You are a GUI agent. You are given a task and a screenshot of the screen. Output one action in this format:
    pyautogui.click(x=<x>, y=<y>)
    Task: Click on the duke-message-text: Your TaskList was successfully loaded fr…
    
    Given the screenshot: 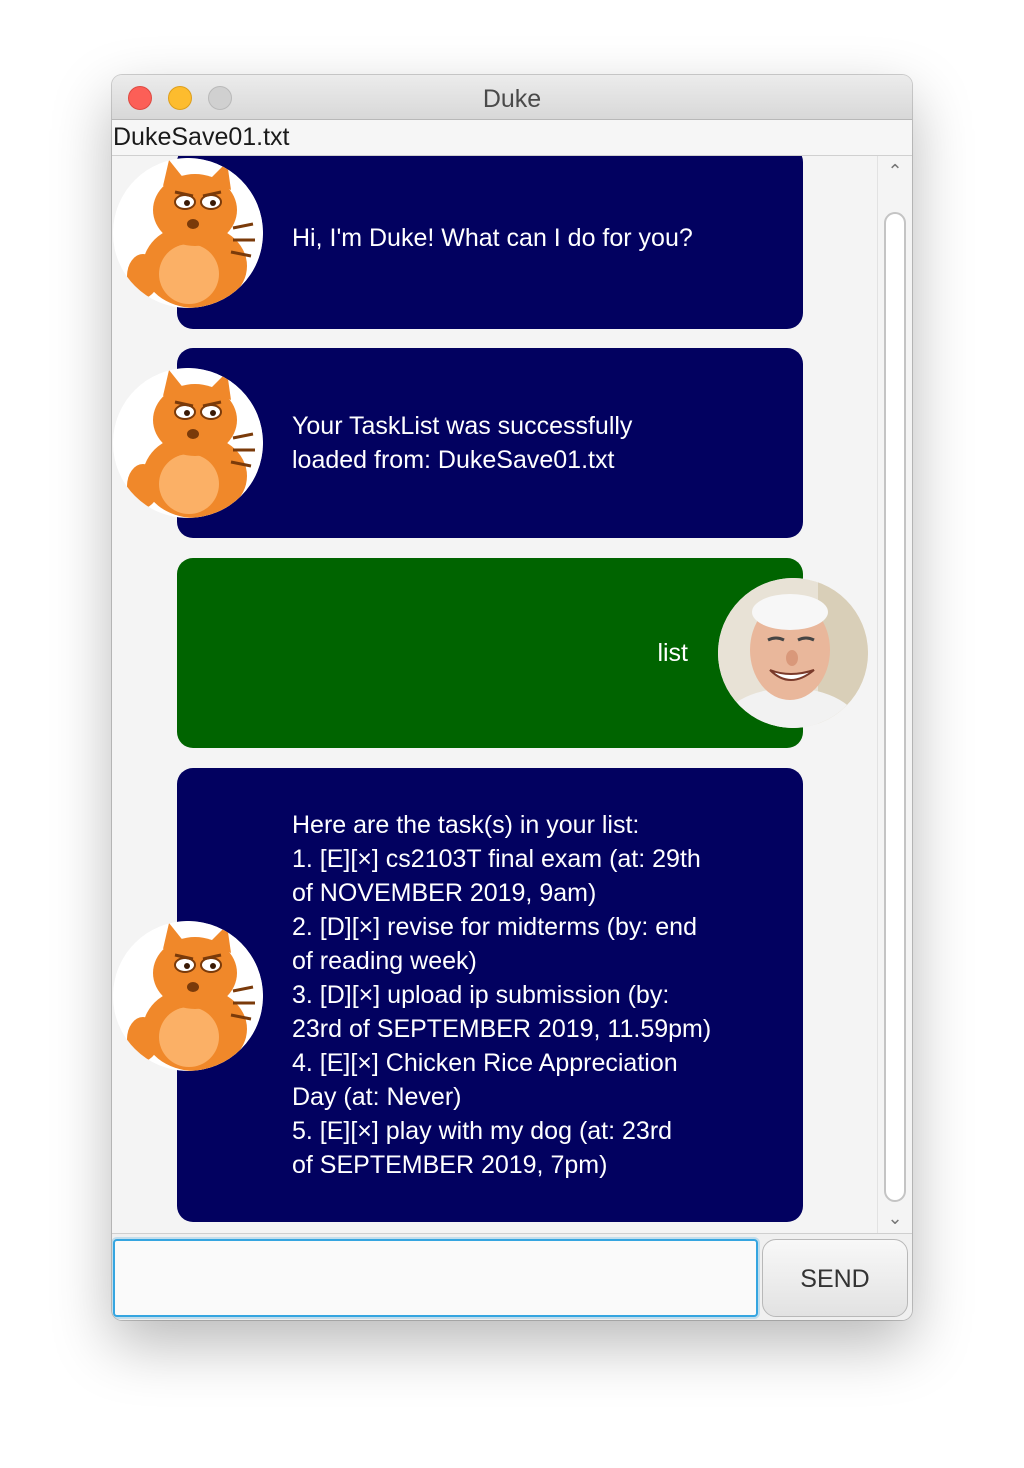 What is the action you would take?
    pyautogui.click(x=462, y=443)
    